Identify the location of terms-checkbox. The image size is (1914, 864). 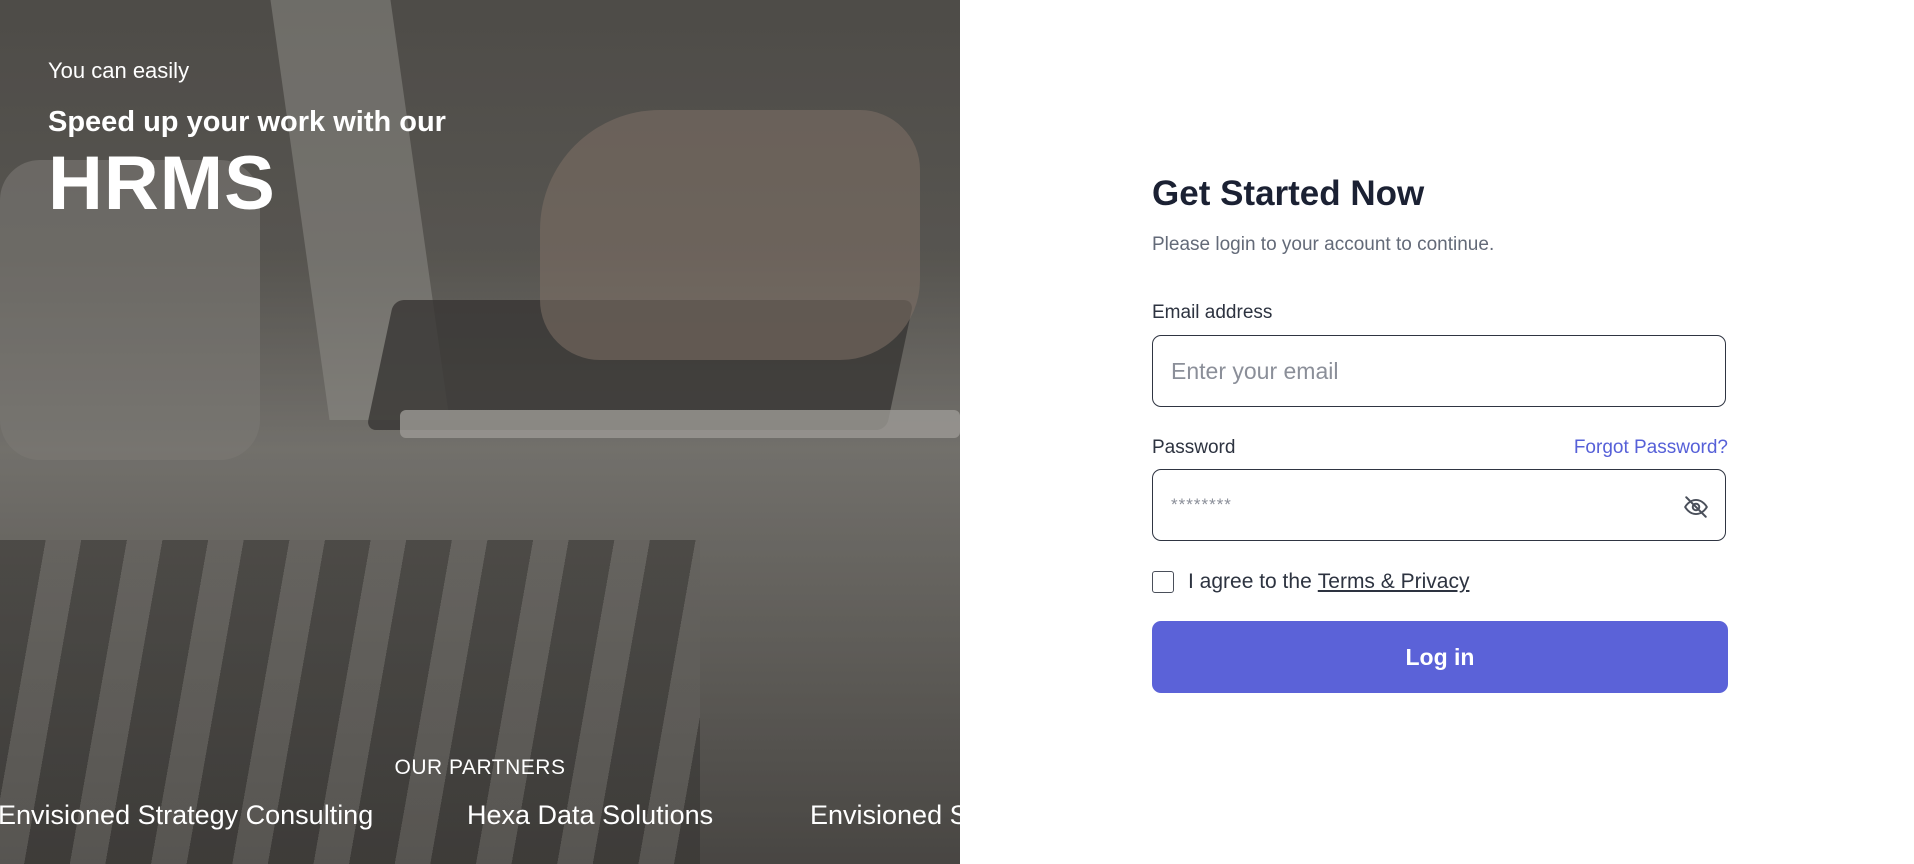
(1163, 582).